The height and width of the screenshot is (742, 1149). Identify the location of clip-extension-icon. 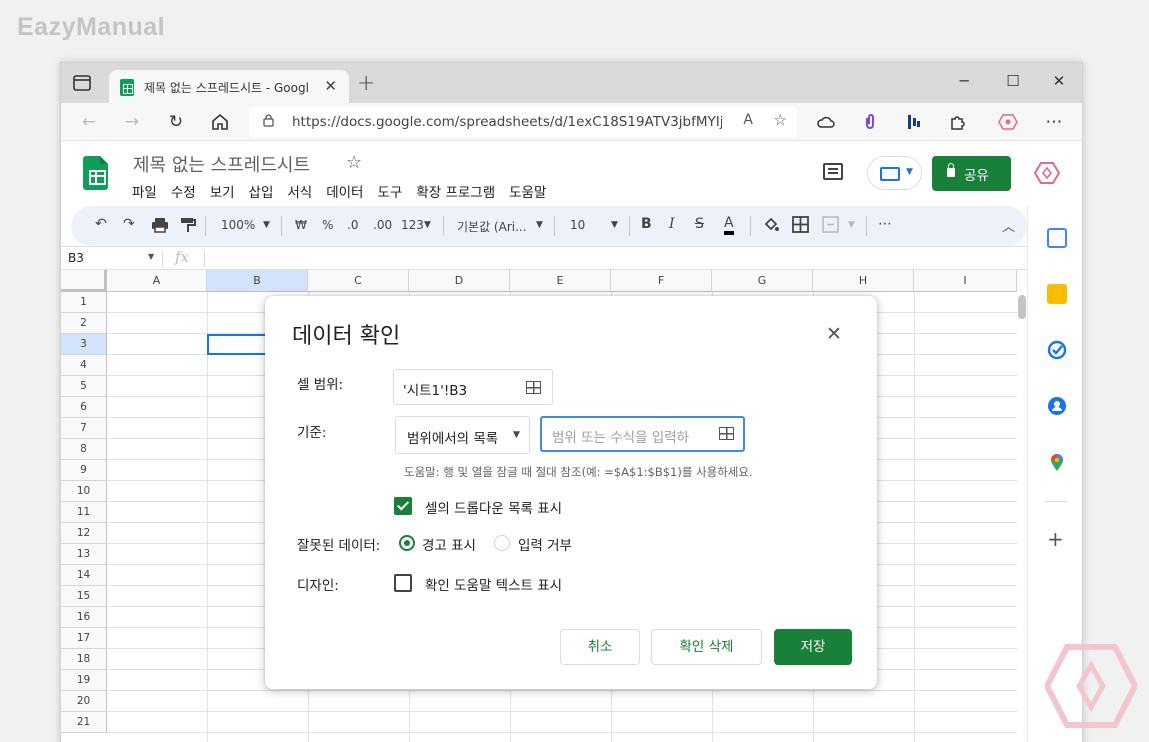
(870, 122).